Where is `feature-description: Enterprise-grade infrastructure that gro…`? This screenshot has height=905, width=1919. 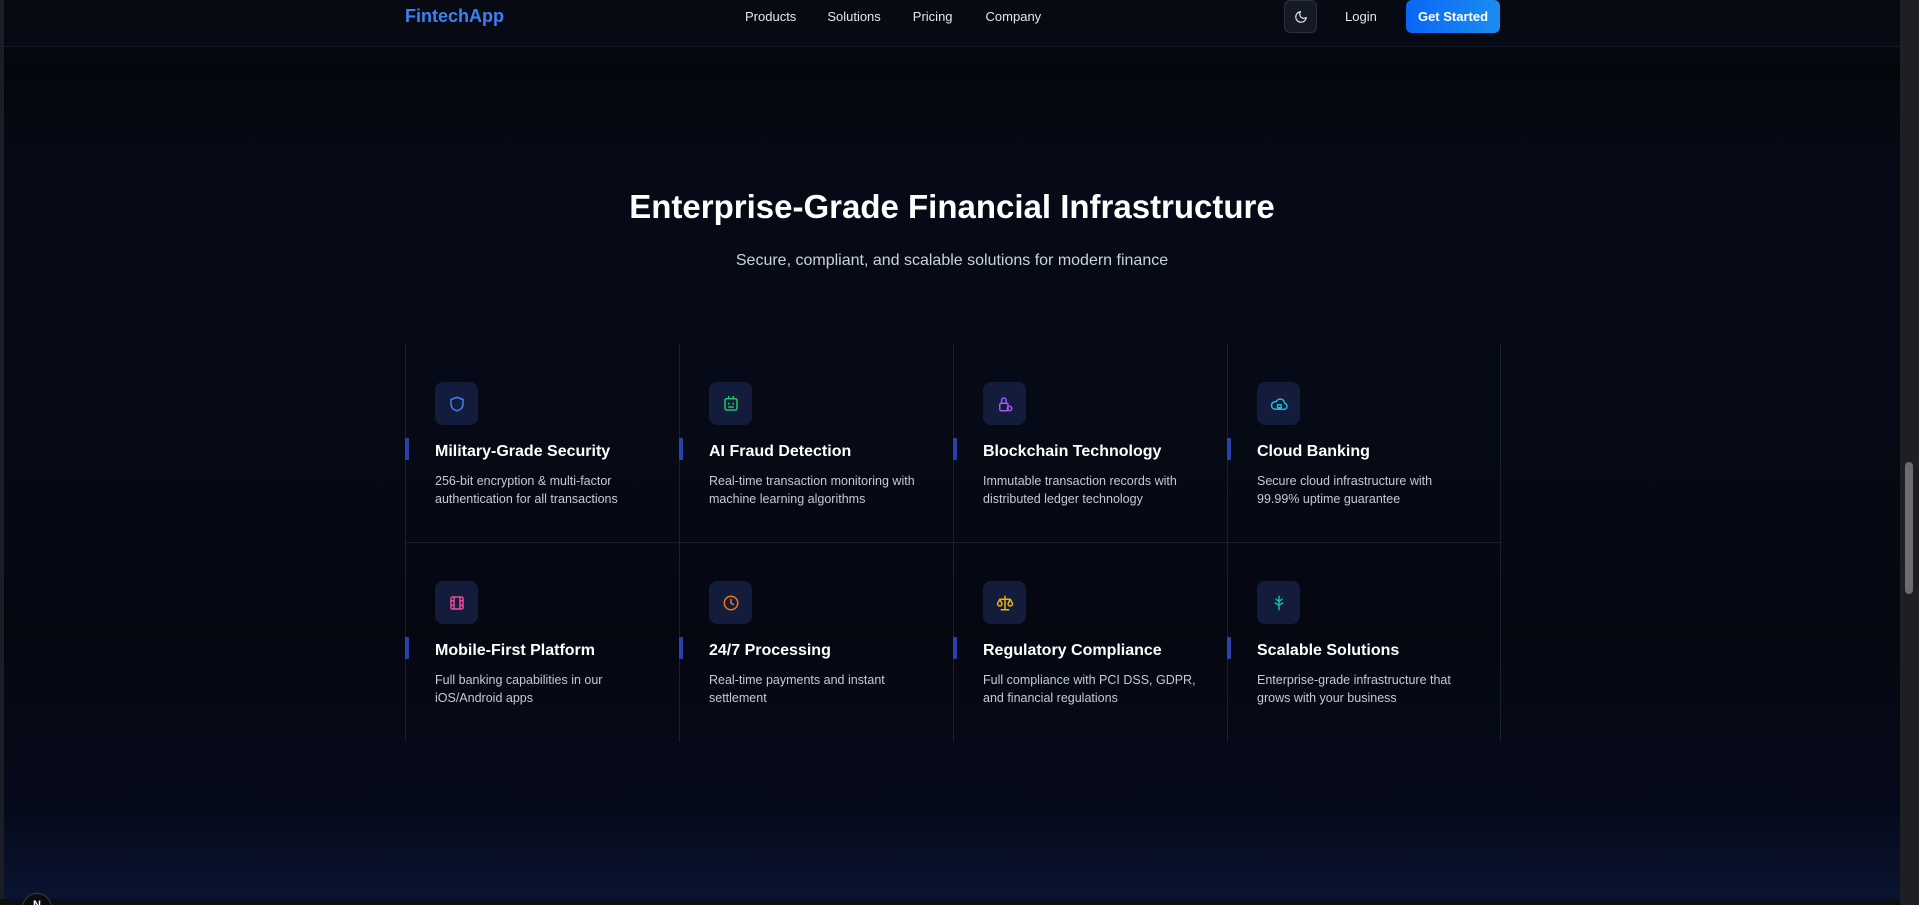 feature-description: Enterprise-grade infrastructure that gro… is located at coordinates (1354, 689).